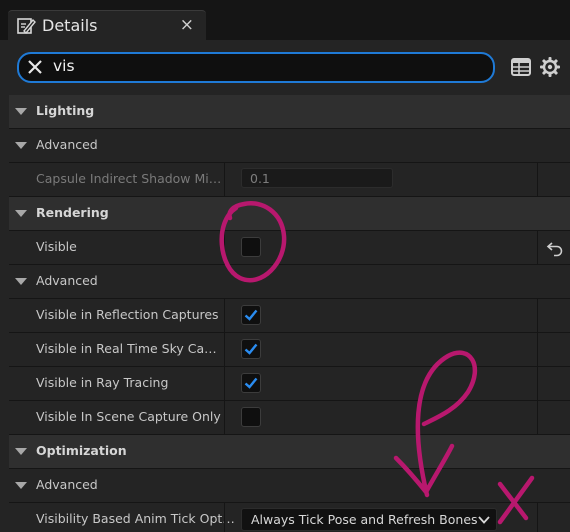 This screenshot has height=532, width=570. What do you see at coordinates (65, 110) in the screenshot?
I see `category-label: Lighting` at bounding box center [65, 110].